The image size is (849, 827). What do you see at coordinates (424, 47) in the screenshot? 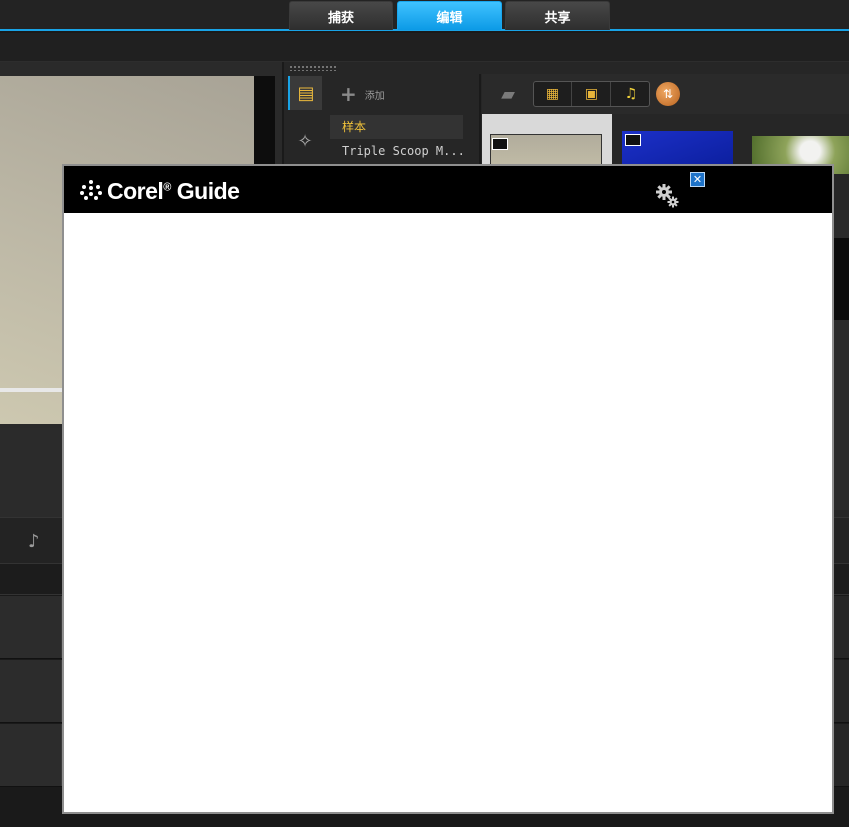
I see `toolbar-strip` at bounding box center [424, 47].